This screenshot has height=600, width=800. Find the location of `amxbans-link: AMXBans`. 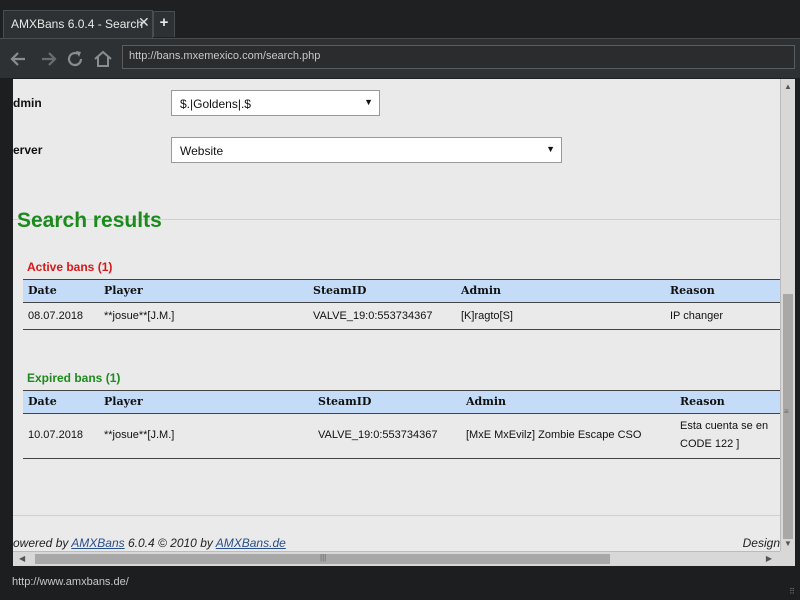

amxbans-link: AMXBans is located at coordinates (97, 543).